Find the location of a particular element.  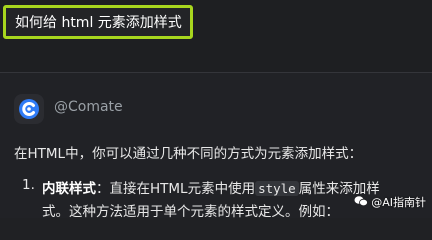

user-query-text: 如何给 html 元素添加样式 is located at coordinates (98, 23).